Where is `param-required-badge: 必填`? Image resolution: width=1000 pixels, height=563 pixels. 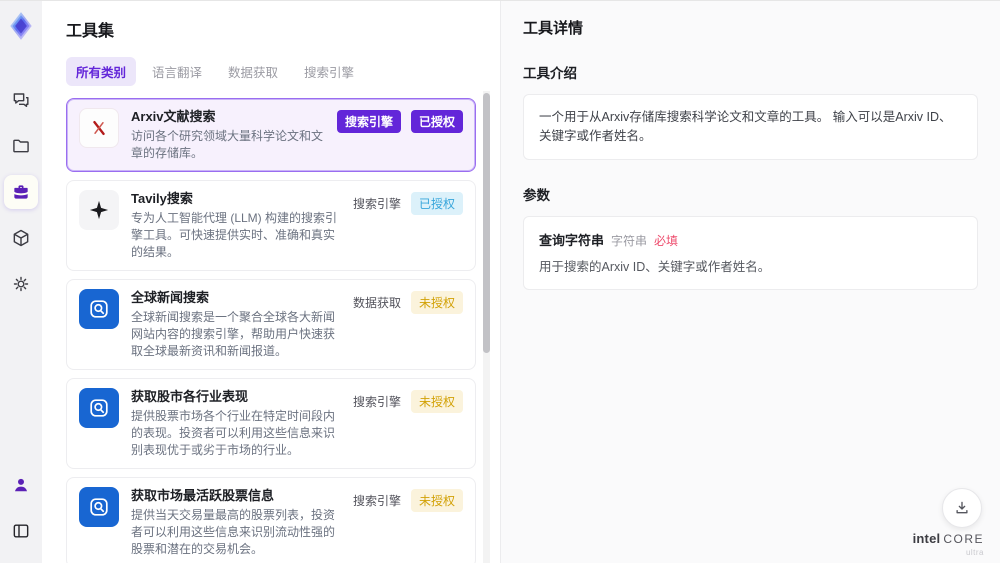
param-required-badge: 必填 is located at coordinates (666, 241).